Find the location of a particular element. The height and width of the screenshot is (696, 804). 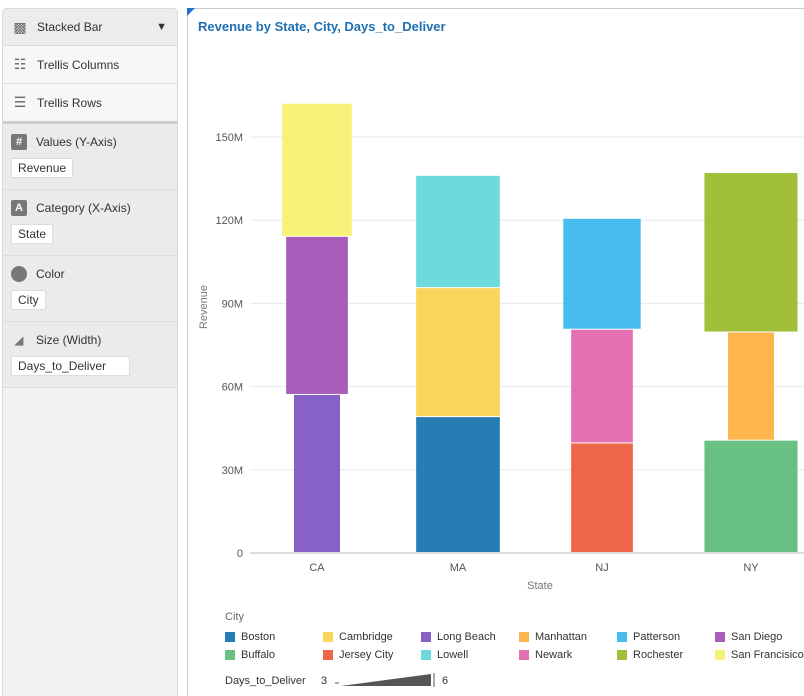

size-section: ◢ Size (Width) Days_to_Deliver is located at coordinates (90, 355).